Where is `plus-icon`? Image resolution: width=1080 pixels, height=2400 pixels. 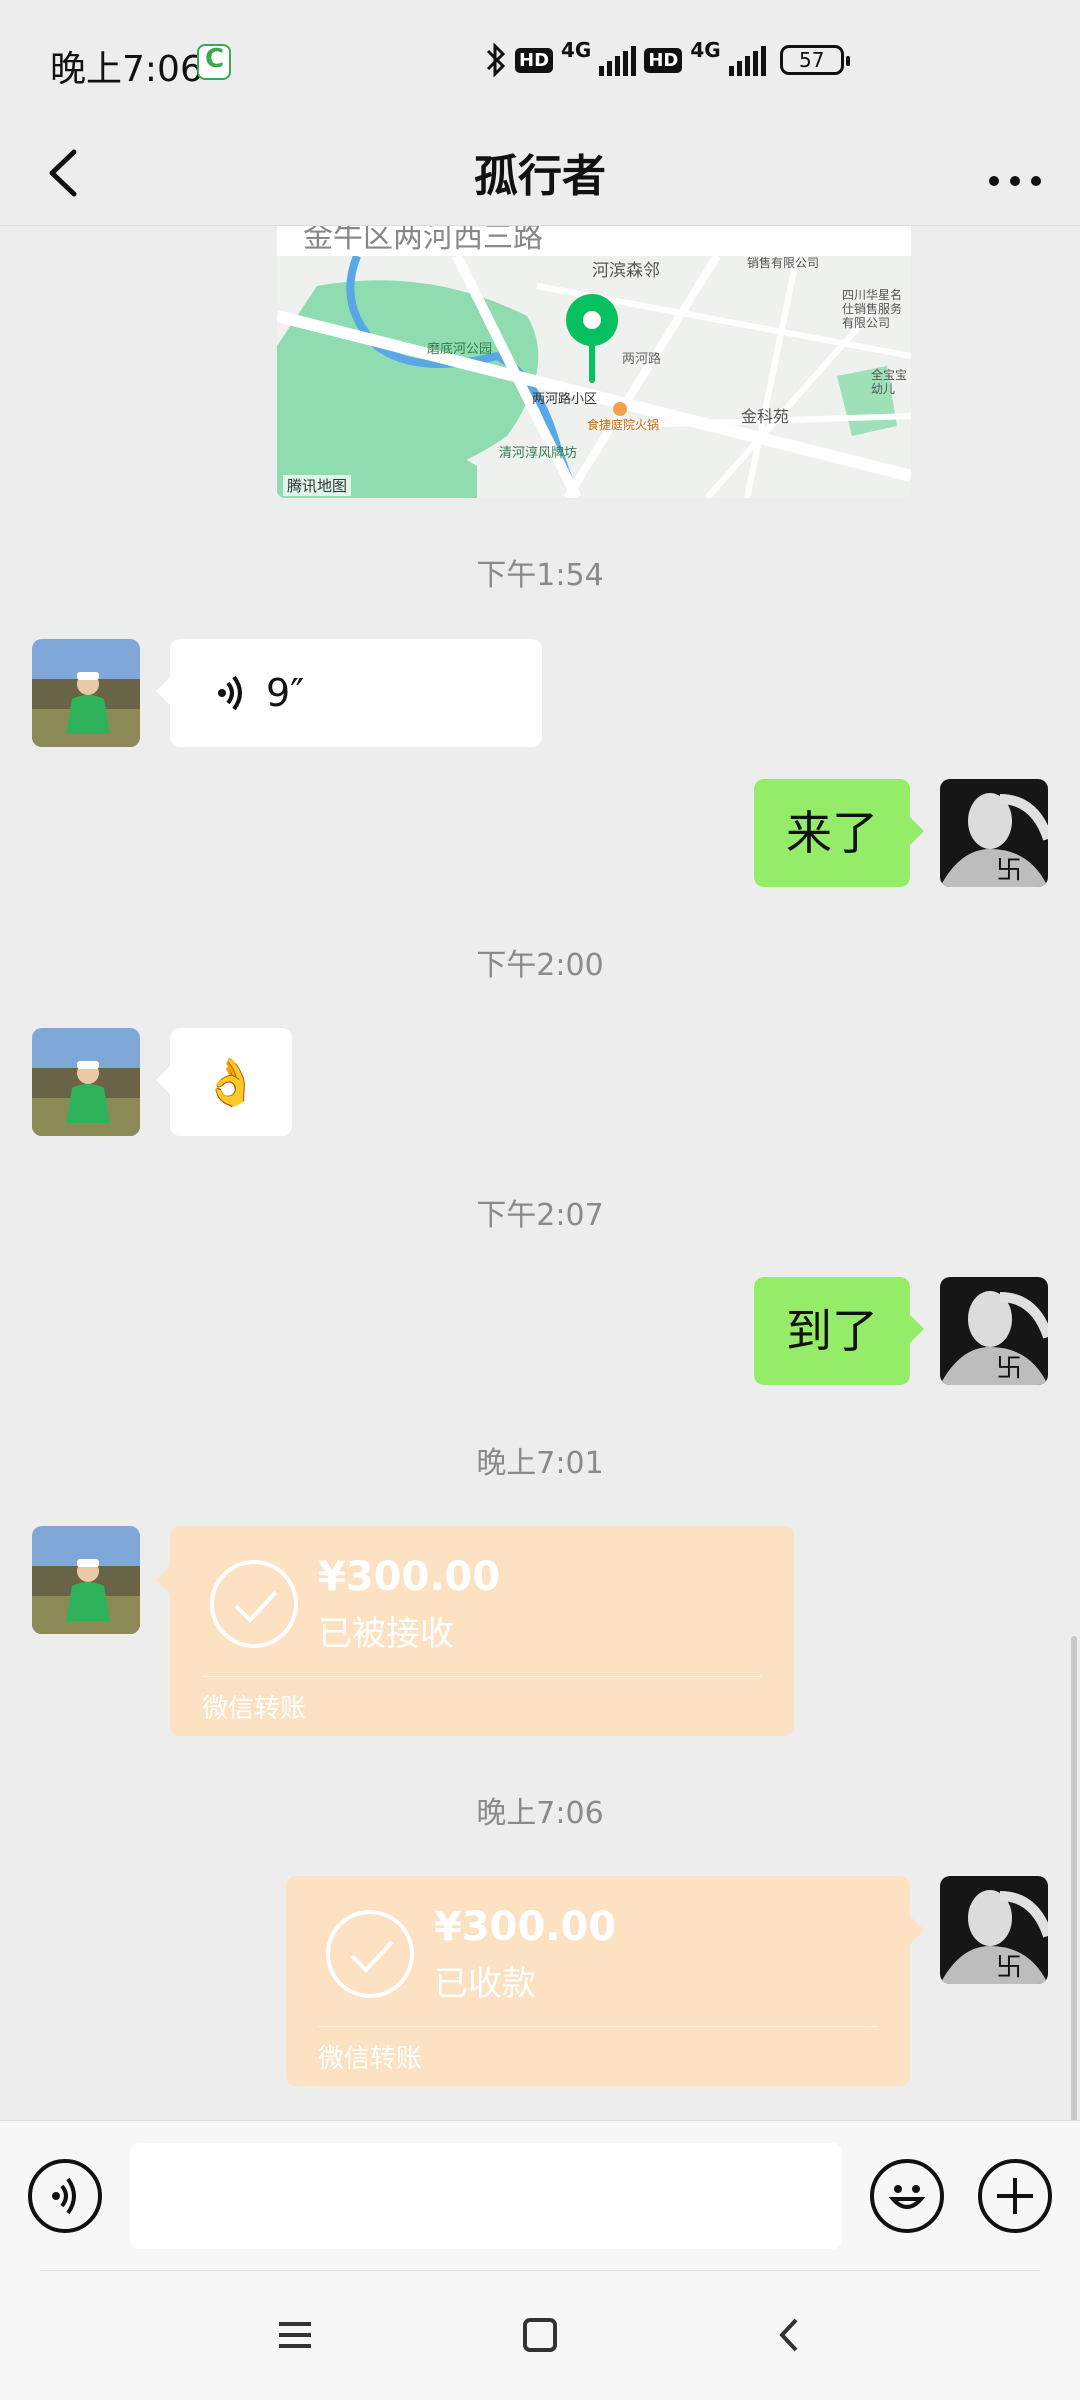
plus-icon is located at coordinates (1015, 2196).